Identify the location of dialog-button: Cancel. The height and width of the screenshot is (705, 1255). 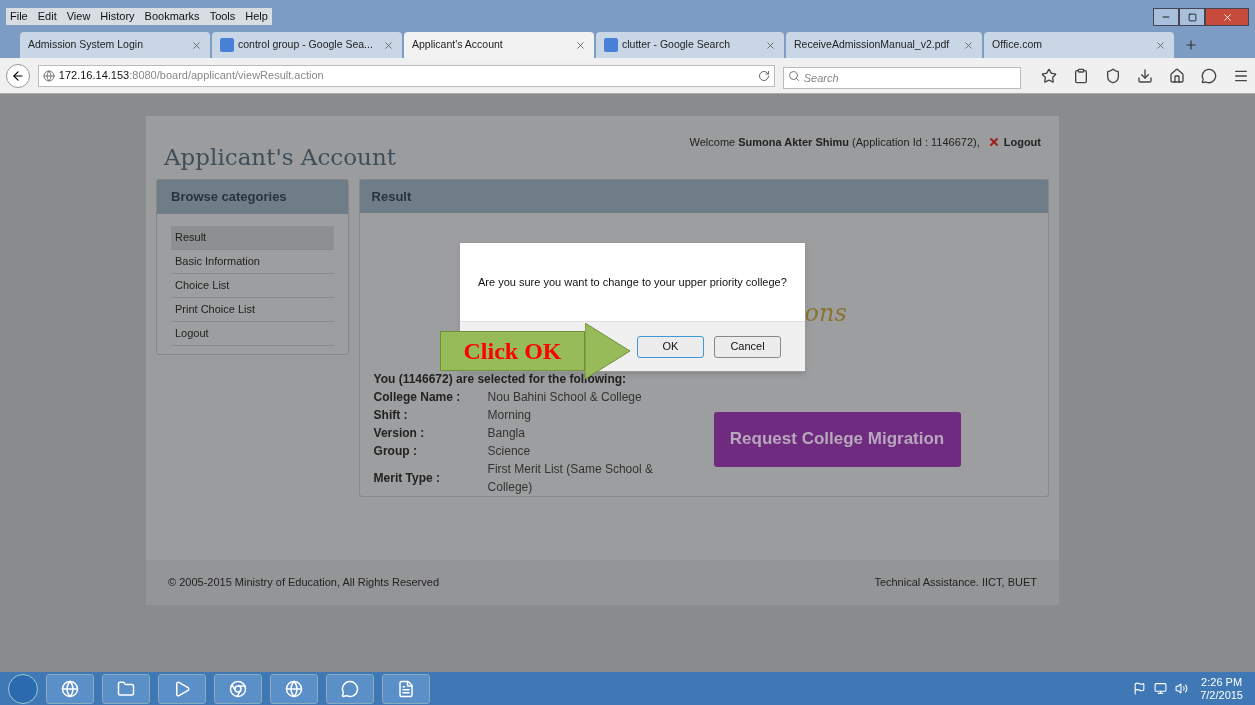
(747, 346).